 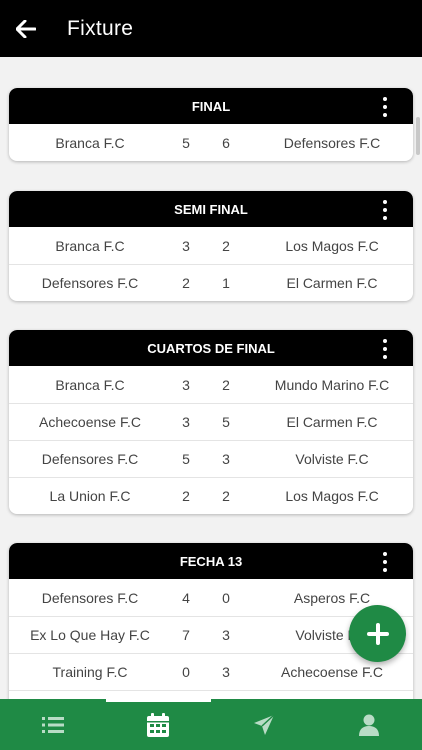 I want to click on add-match-button, so click(x=377, y=633).